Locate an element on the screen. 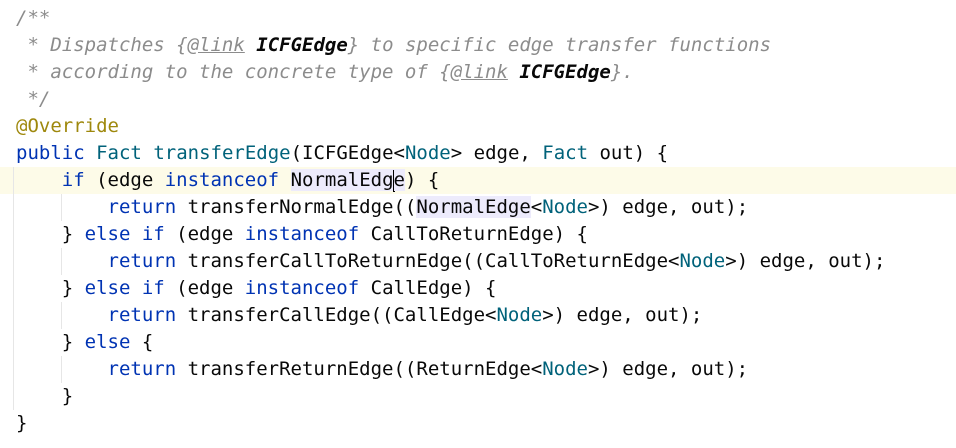 The height and width of the screenshot is (448, 956). code-token: out) { is located at coordinates (628, 153).